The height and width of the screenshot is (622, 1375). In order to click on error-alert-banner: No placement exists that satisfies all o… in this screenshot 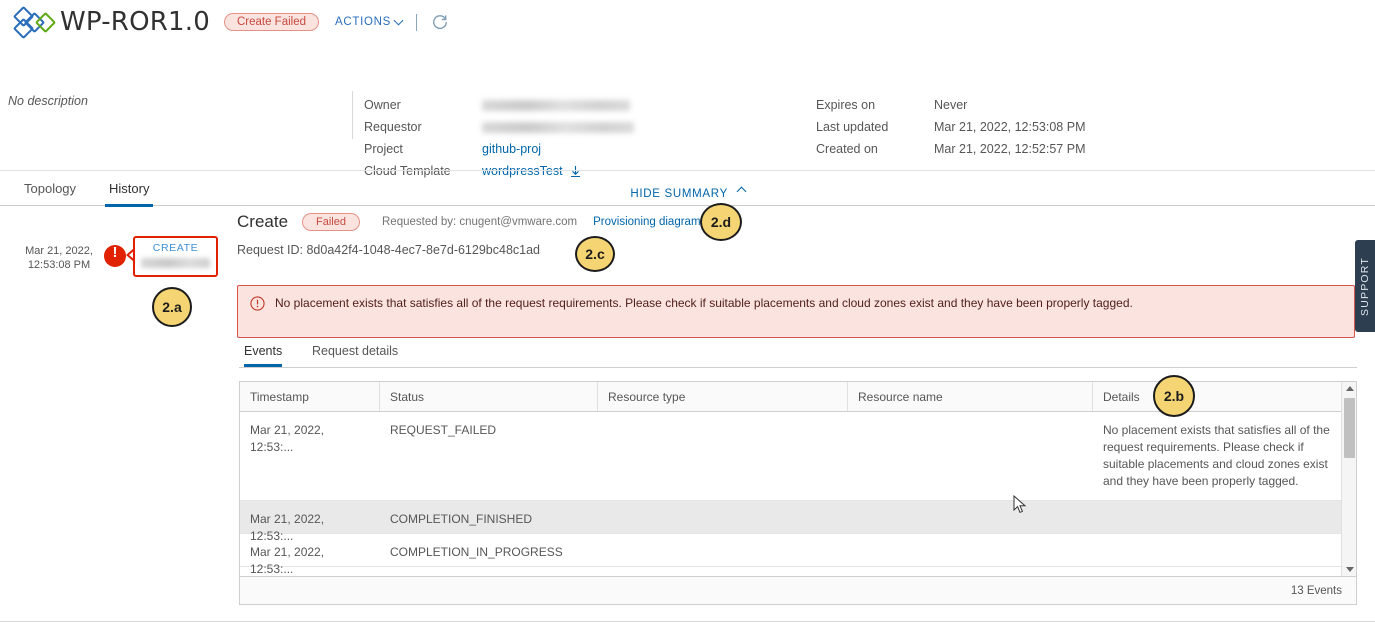, I will do `click(796, 311)`.